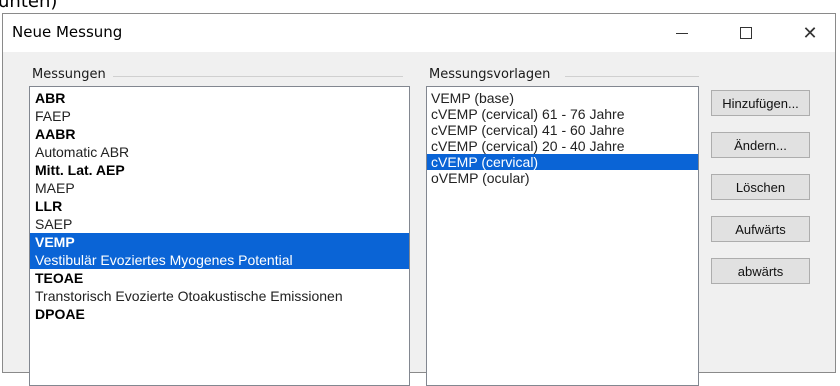 The height and width of the screenshot is (386, 840). I want to click on measurements-group-line, so click(258, 76).